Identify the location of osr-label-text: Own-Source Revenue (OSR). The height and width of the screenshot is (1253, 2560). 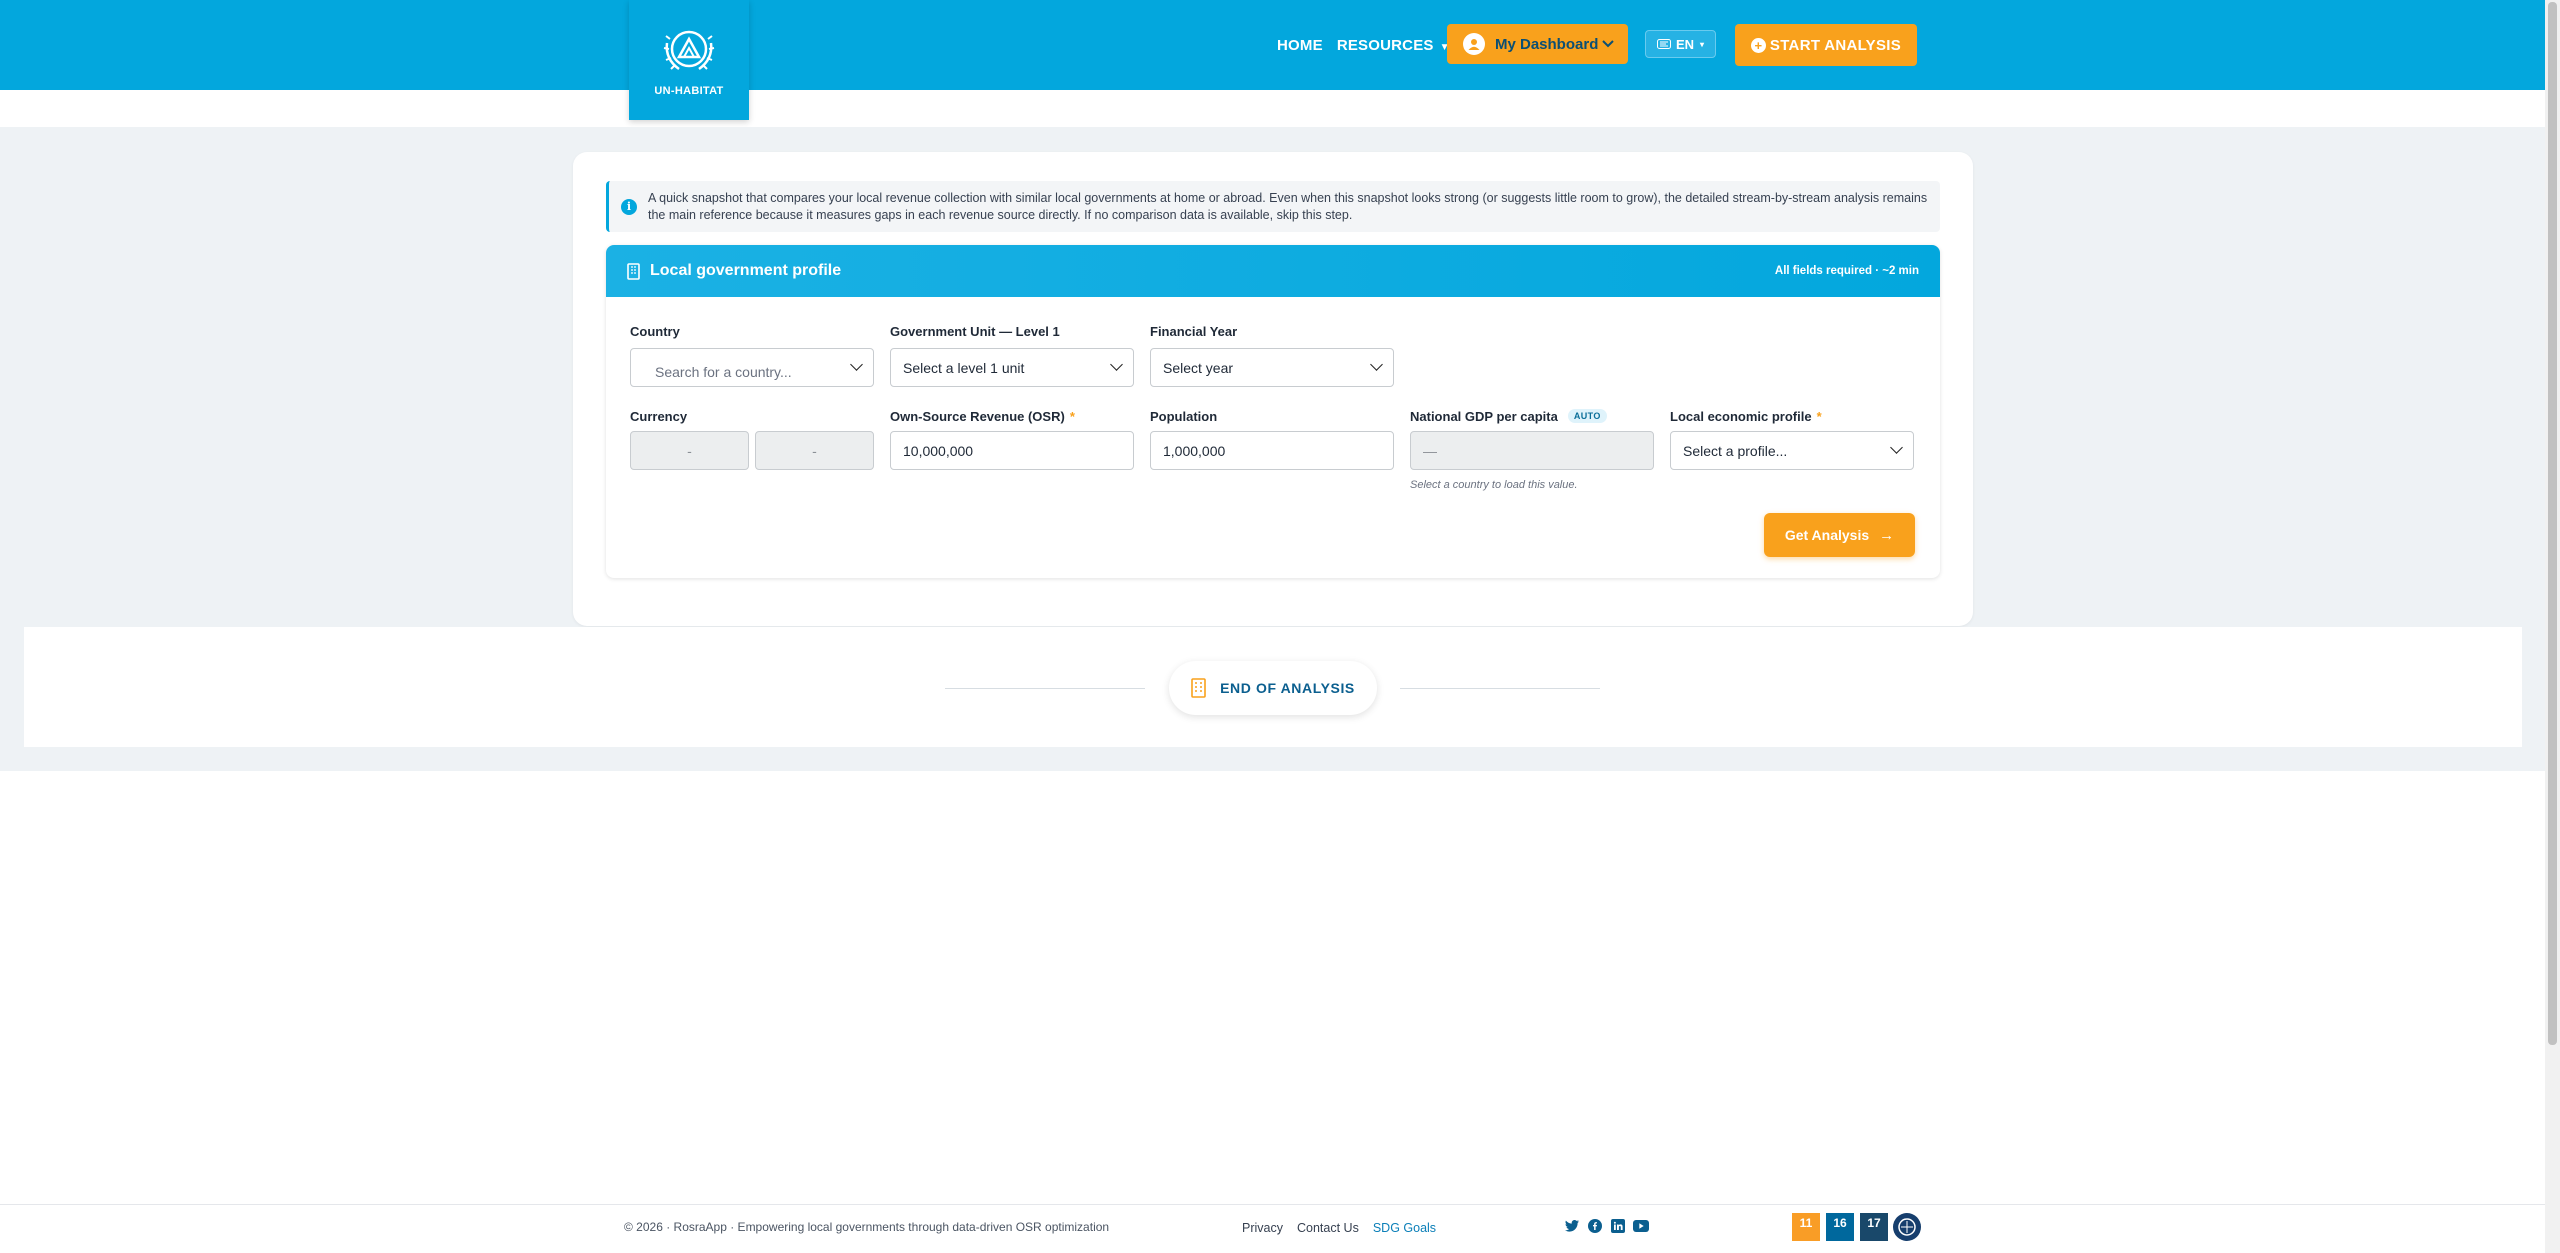
(977, 416).